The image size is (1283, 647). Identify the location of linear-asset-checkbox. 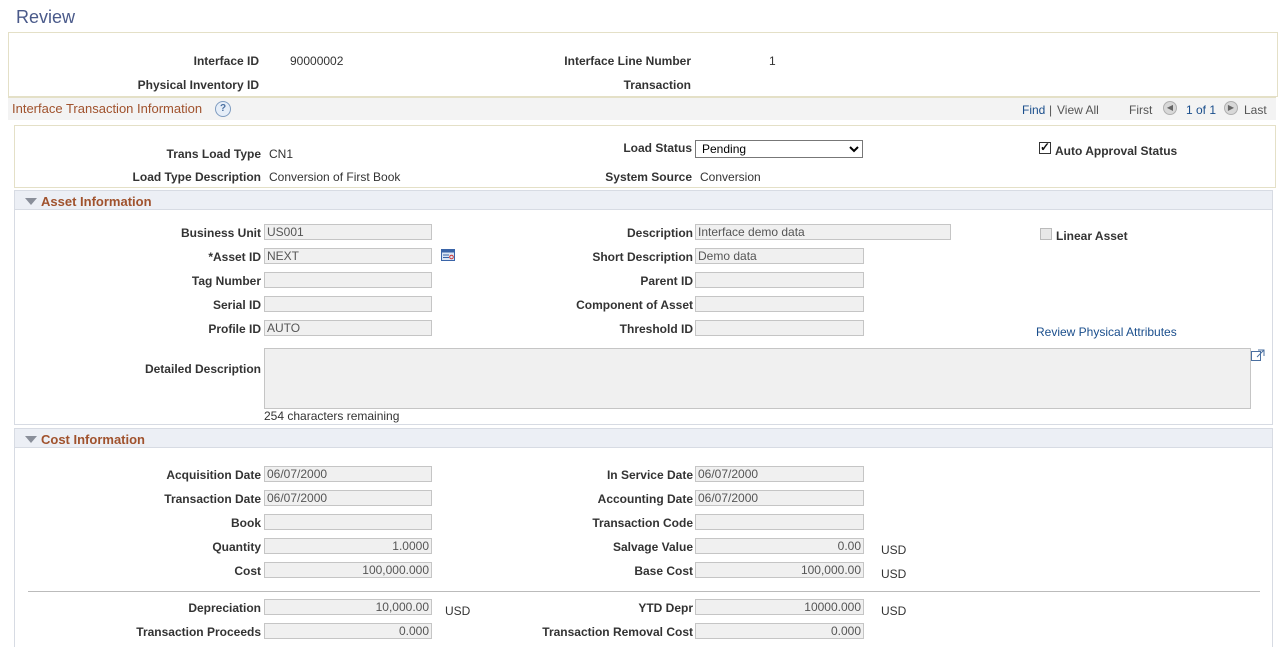
(1046, 234).